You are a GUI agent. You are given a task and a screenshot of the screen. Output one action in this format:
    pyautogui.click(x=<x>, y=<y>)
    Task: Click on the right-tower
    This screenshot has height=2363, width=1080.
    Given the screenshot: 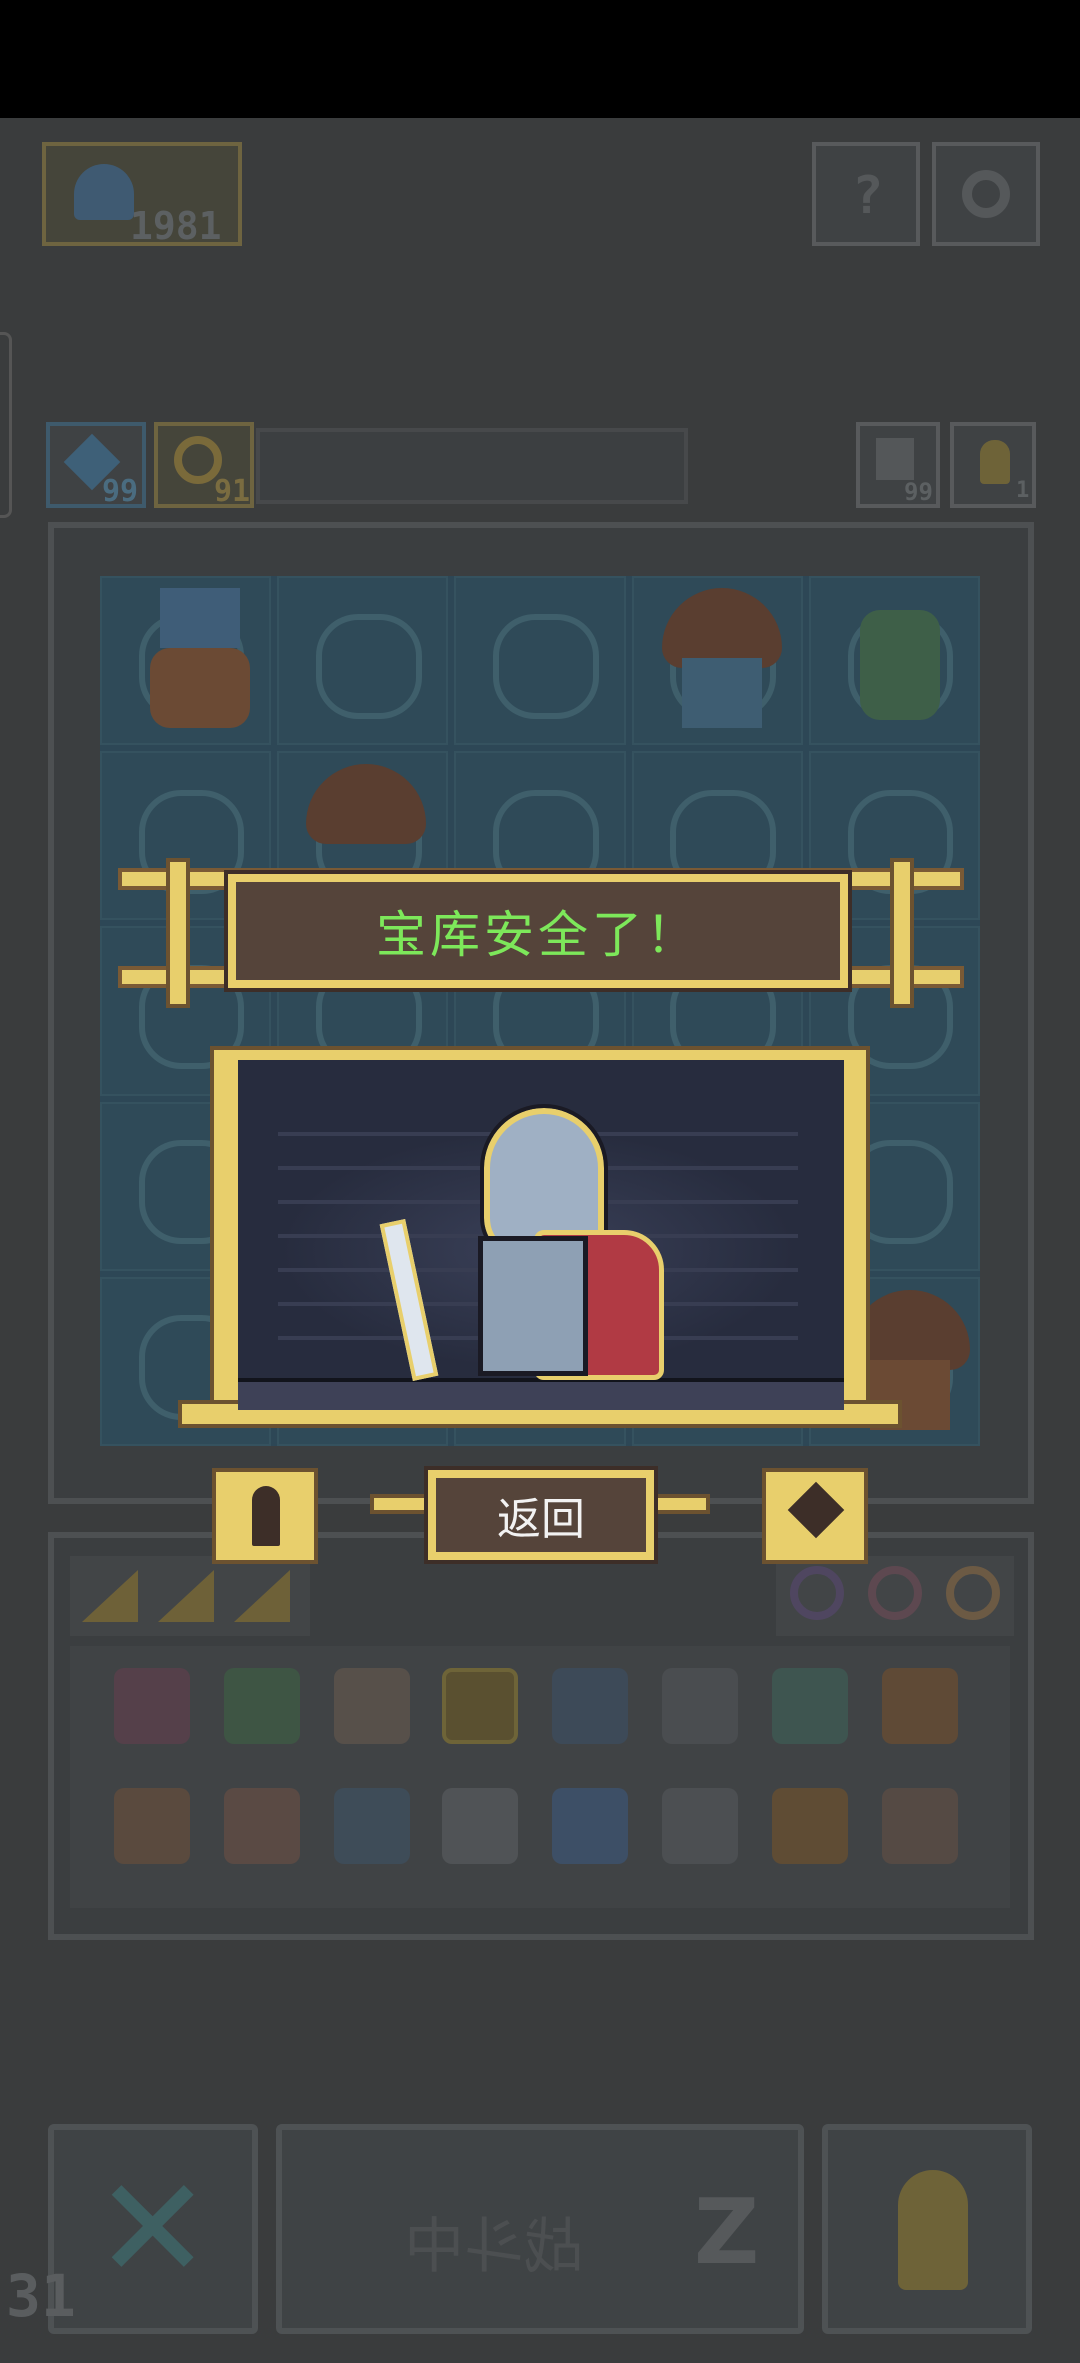 What is the action you would take?
    pyautogui.click(x=815, y=1516)
    